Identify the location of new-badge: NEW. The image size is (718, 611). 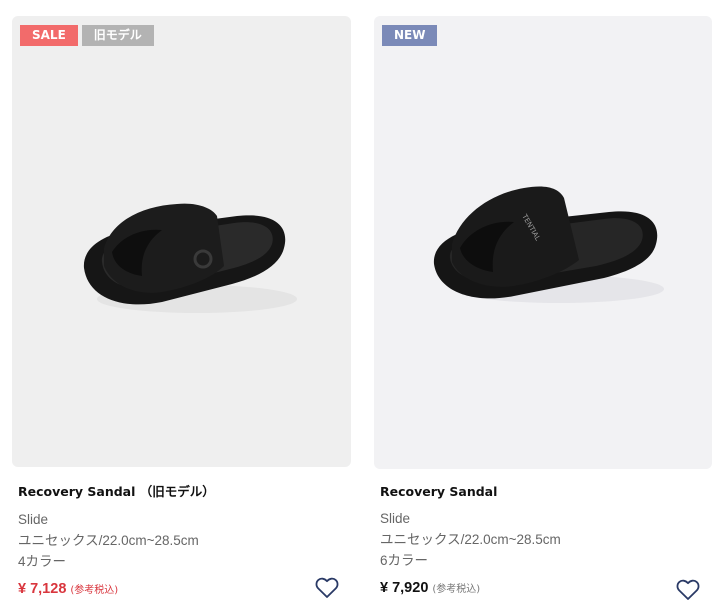
(410, 35).